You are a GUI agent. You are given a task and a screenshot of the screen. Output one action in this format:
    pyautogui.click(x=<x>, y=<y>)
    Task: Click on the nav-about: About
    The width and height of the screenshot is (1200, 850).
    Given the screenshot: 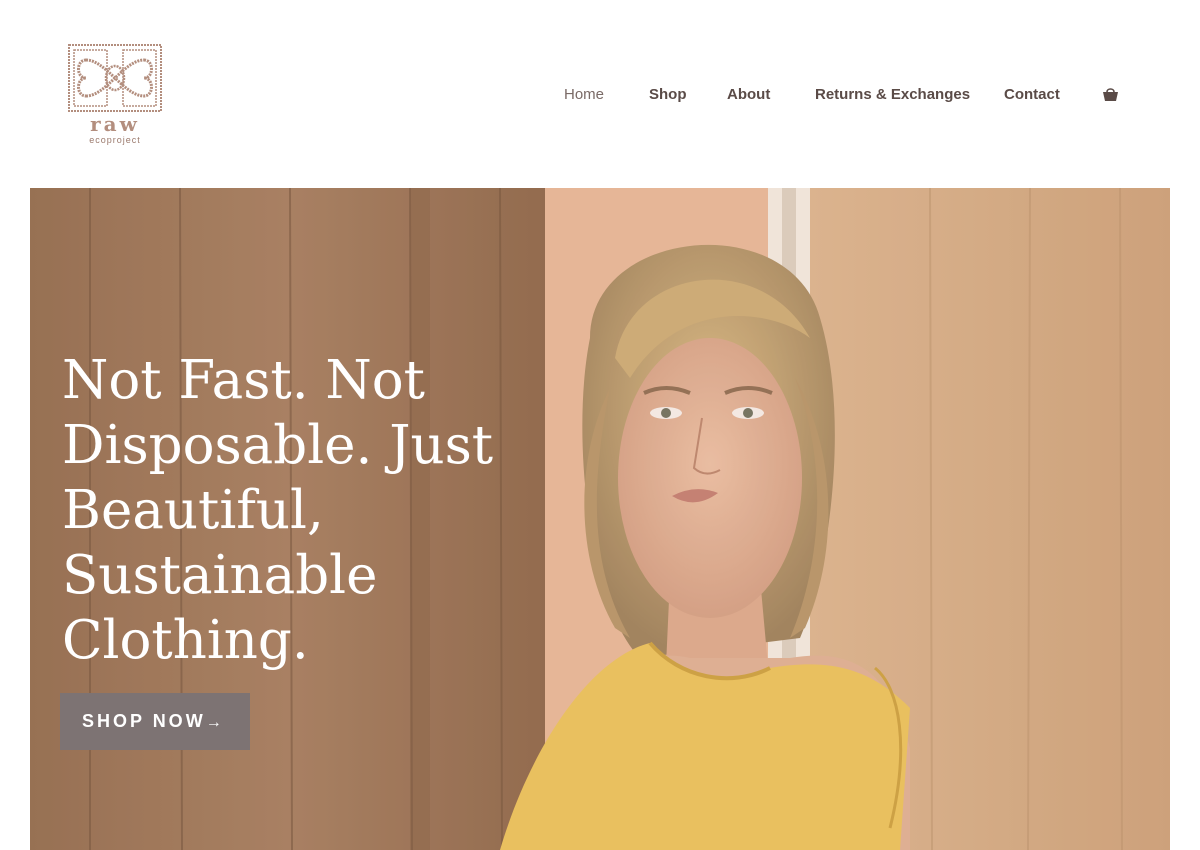 What is the action you would take?
    pyautogui.click(x=748, y=95)
    